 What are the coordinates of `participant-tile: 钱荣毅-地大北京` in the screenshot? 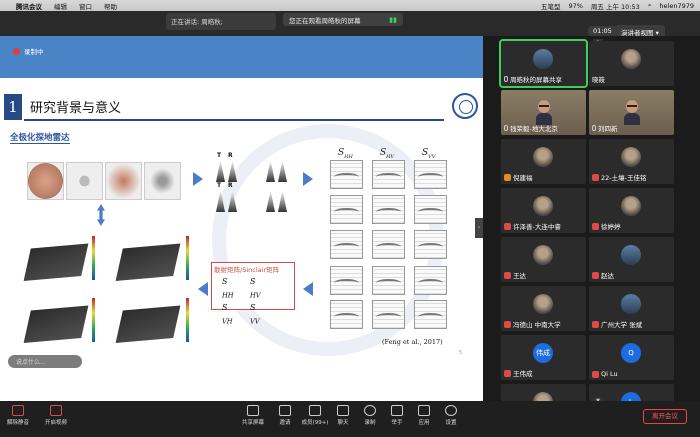 It's located at (543, 112).